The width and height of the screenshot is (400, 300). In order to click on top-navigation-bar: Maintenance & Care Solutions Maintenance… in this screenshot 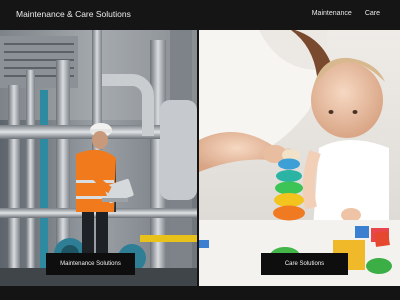, I will do `click(200, 15)`.